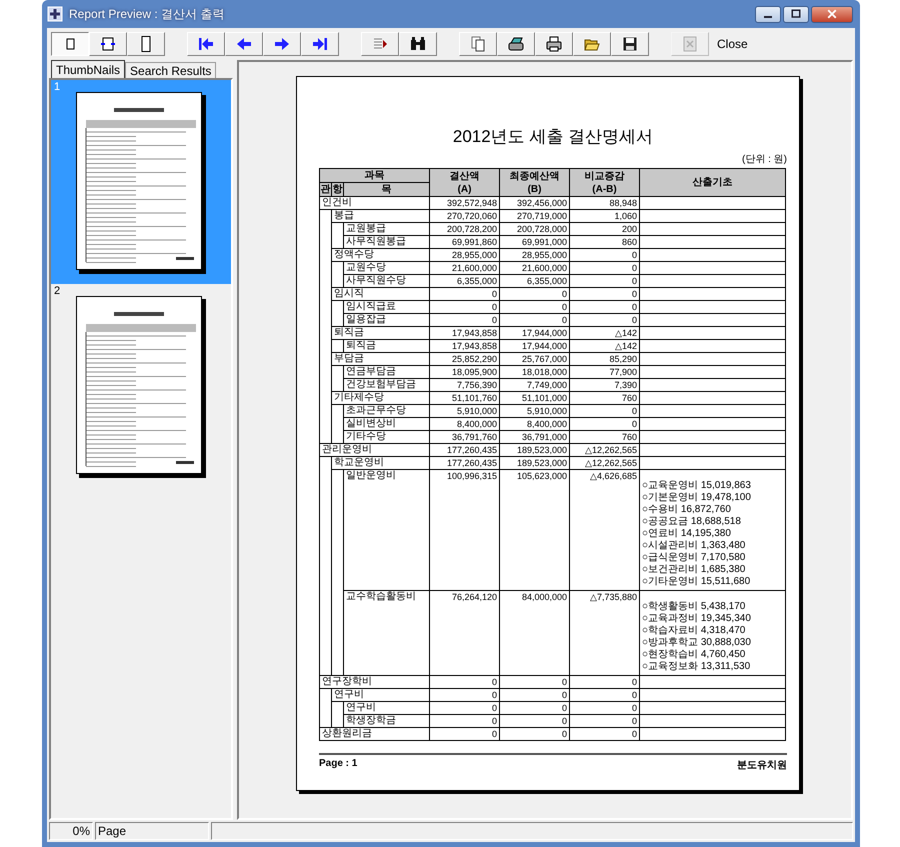 This screenshot has width=900, height=847. What do you see at coordinates (57, 87) in the screenshot?
I see `page-number: 1` at bounding box center [57, 87].